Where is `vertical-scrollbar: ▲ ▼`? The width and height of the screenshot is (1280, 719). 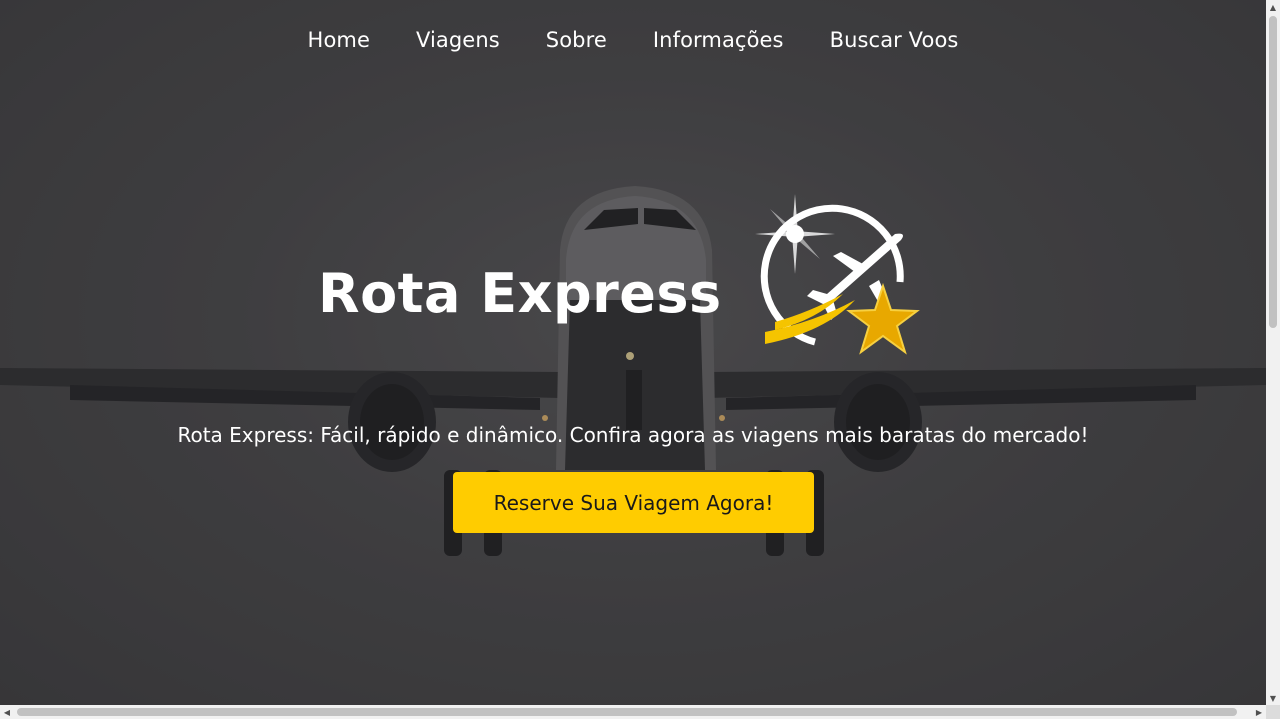
vertical-scrollbar: ▲ ▼ is located at coordinates (1273, 352).